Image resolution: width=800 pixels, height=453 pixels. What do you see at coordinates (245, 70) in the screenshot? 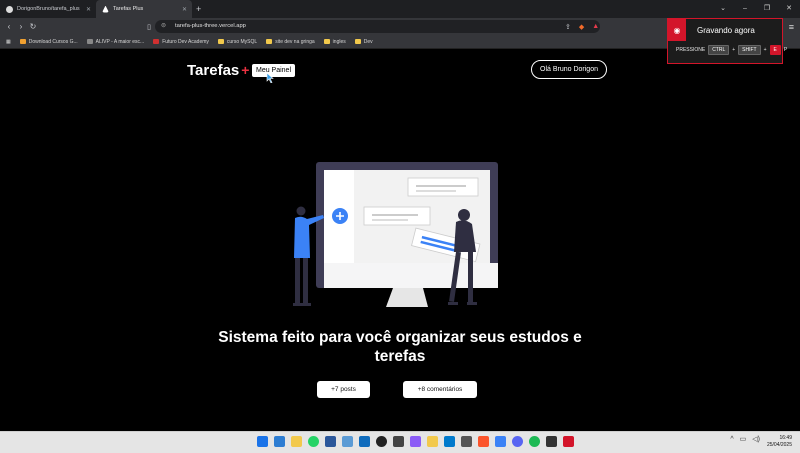
I see `logo-plus: +` at bounding box center [245, 70].